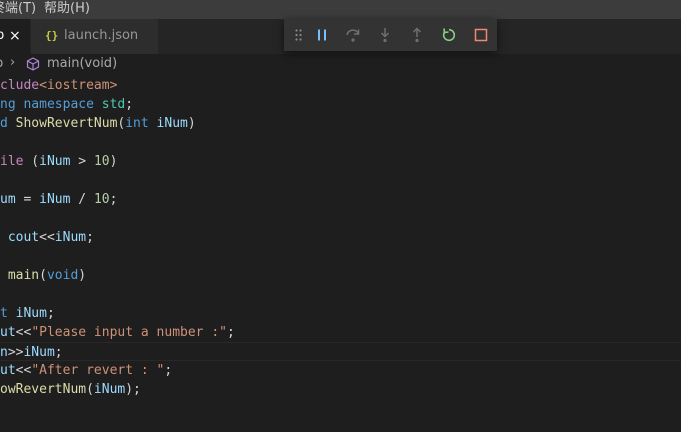 The width and height of the screenshot is (681, 432). Describe the element at coordinates (129, 332) in the screenshot. I see `code-token: "Please input a number :"` at that location.